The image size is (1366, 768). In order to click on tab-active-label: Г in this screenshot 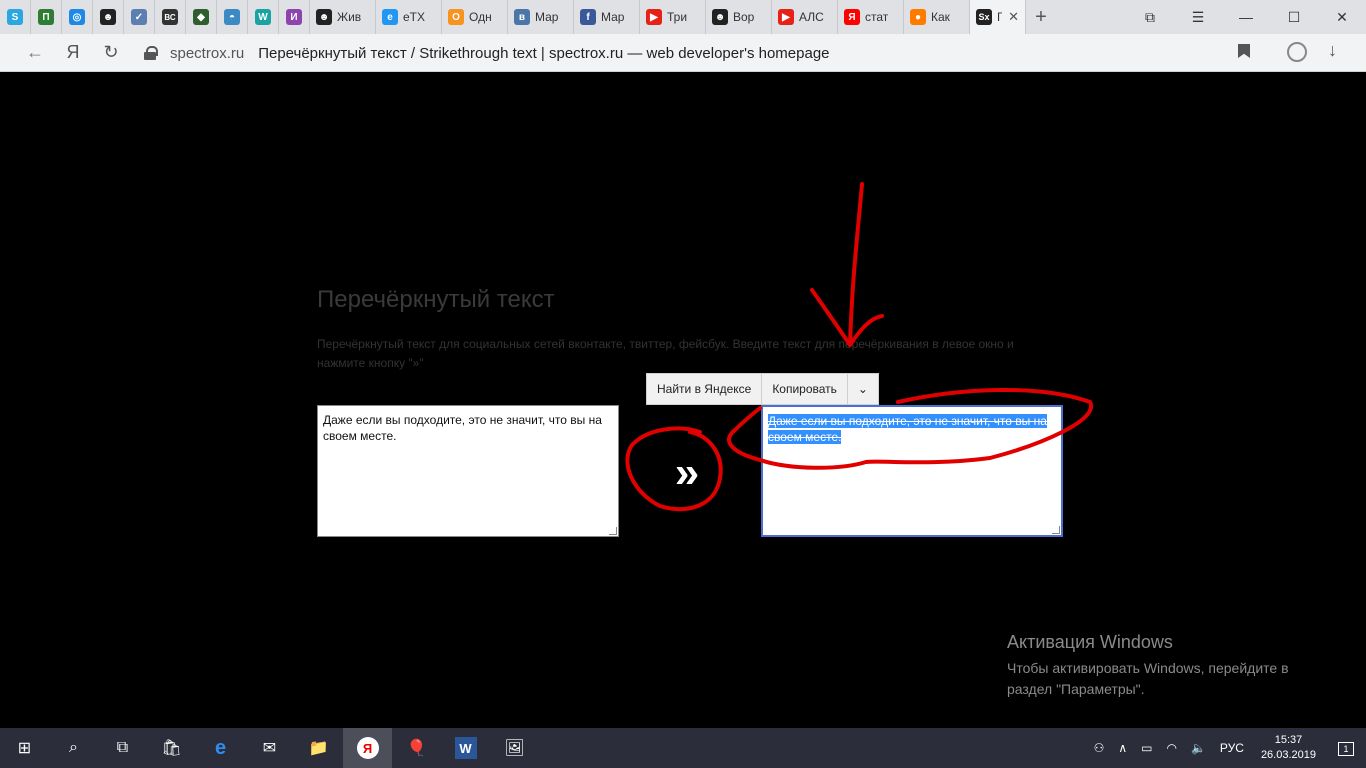, I will do `click(999, 17)`.